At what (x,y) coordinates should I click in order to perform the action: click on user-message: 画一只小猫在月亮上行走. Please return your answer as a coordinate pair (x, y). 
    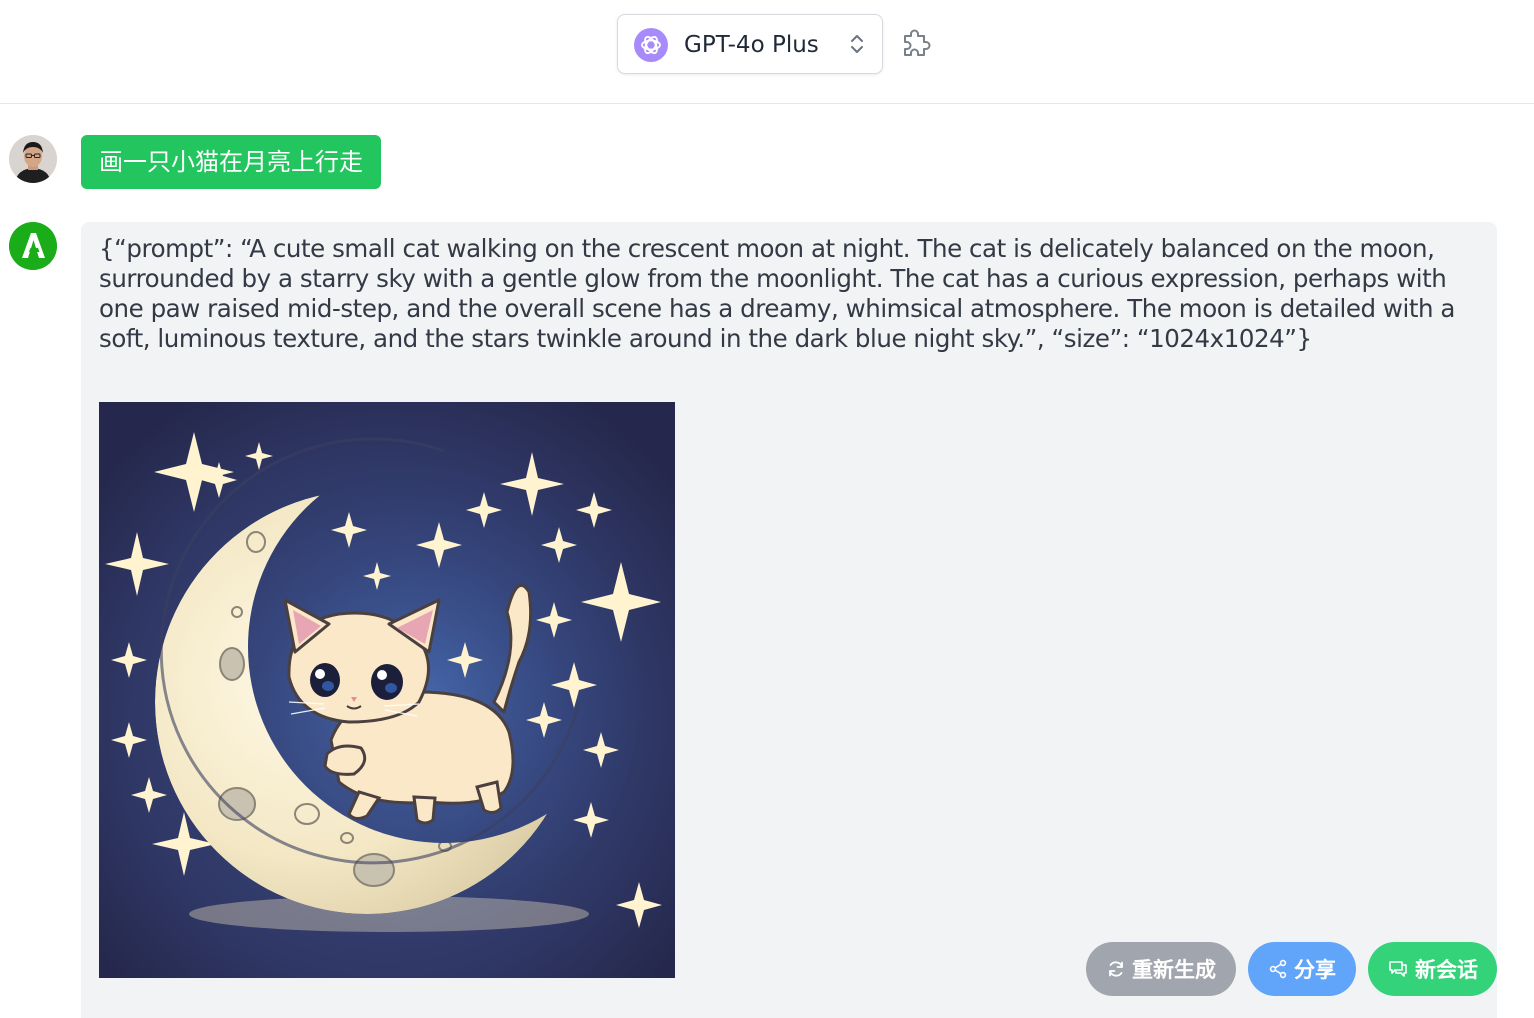
    Looking at the image, I should click on (231, 162).